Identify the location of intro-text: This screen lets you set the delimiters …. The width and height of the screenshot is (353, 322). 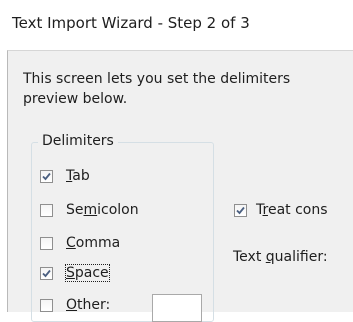
(188, 89).